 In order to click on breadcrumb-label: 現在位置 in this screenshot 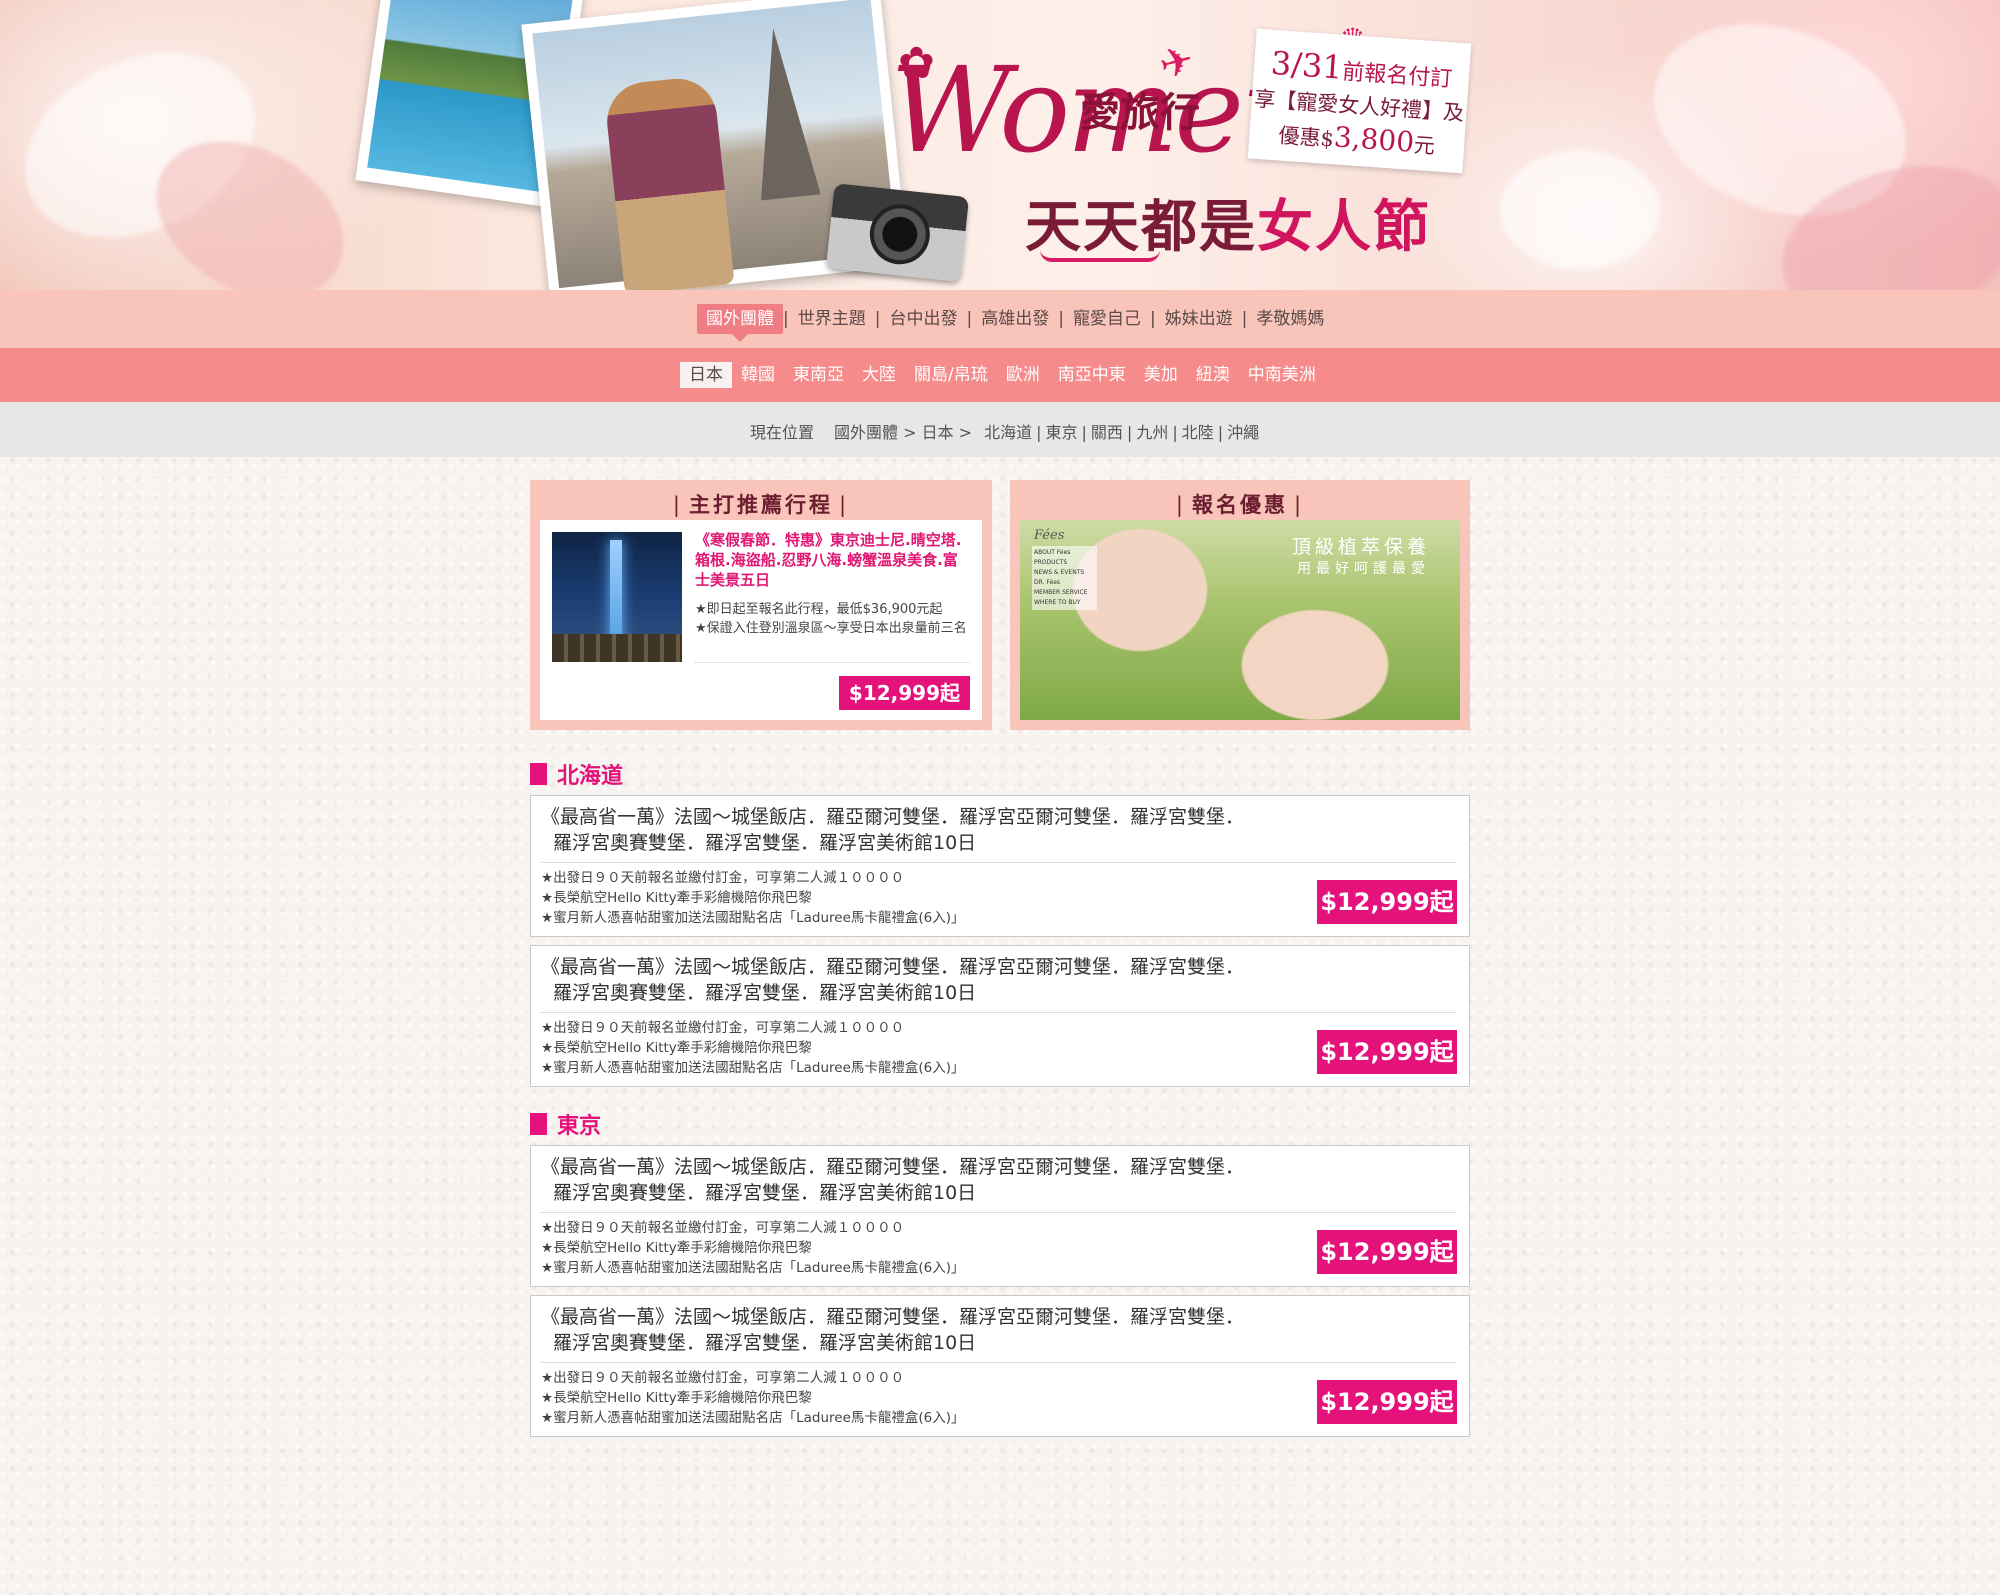, I will do `click(782, 432)`.